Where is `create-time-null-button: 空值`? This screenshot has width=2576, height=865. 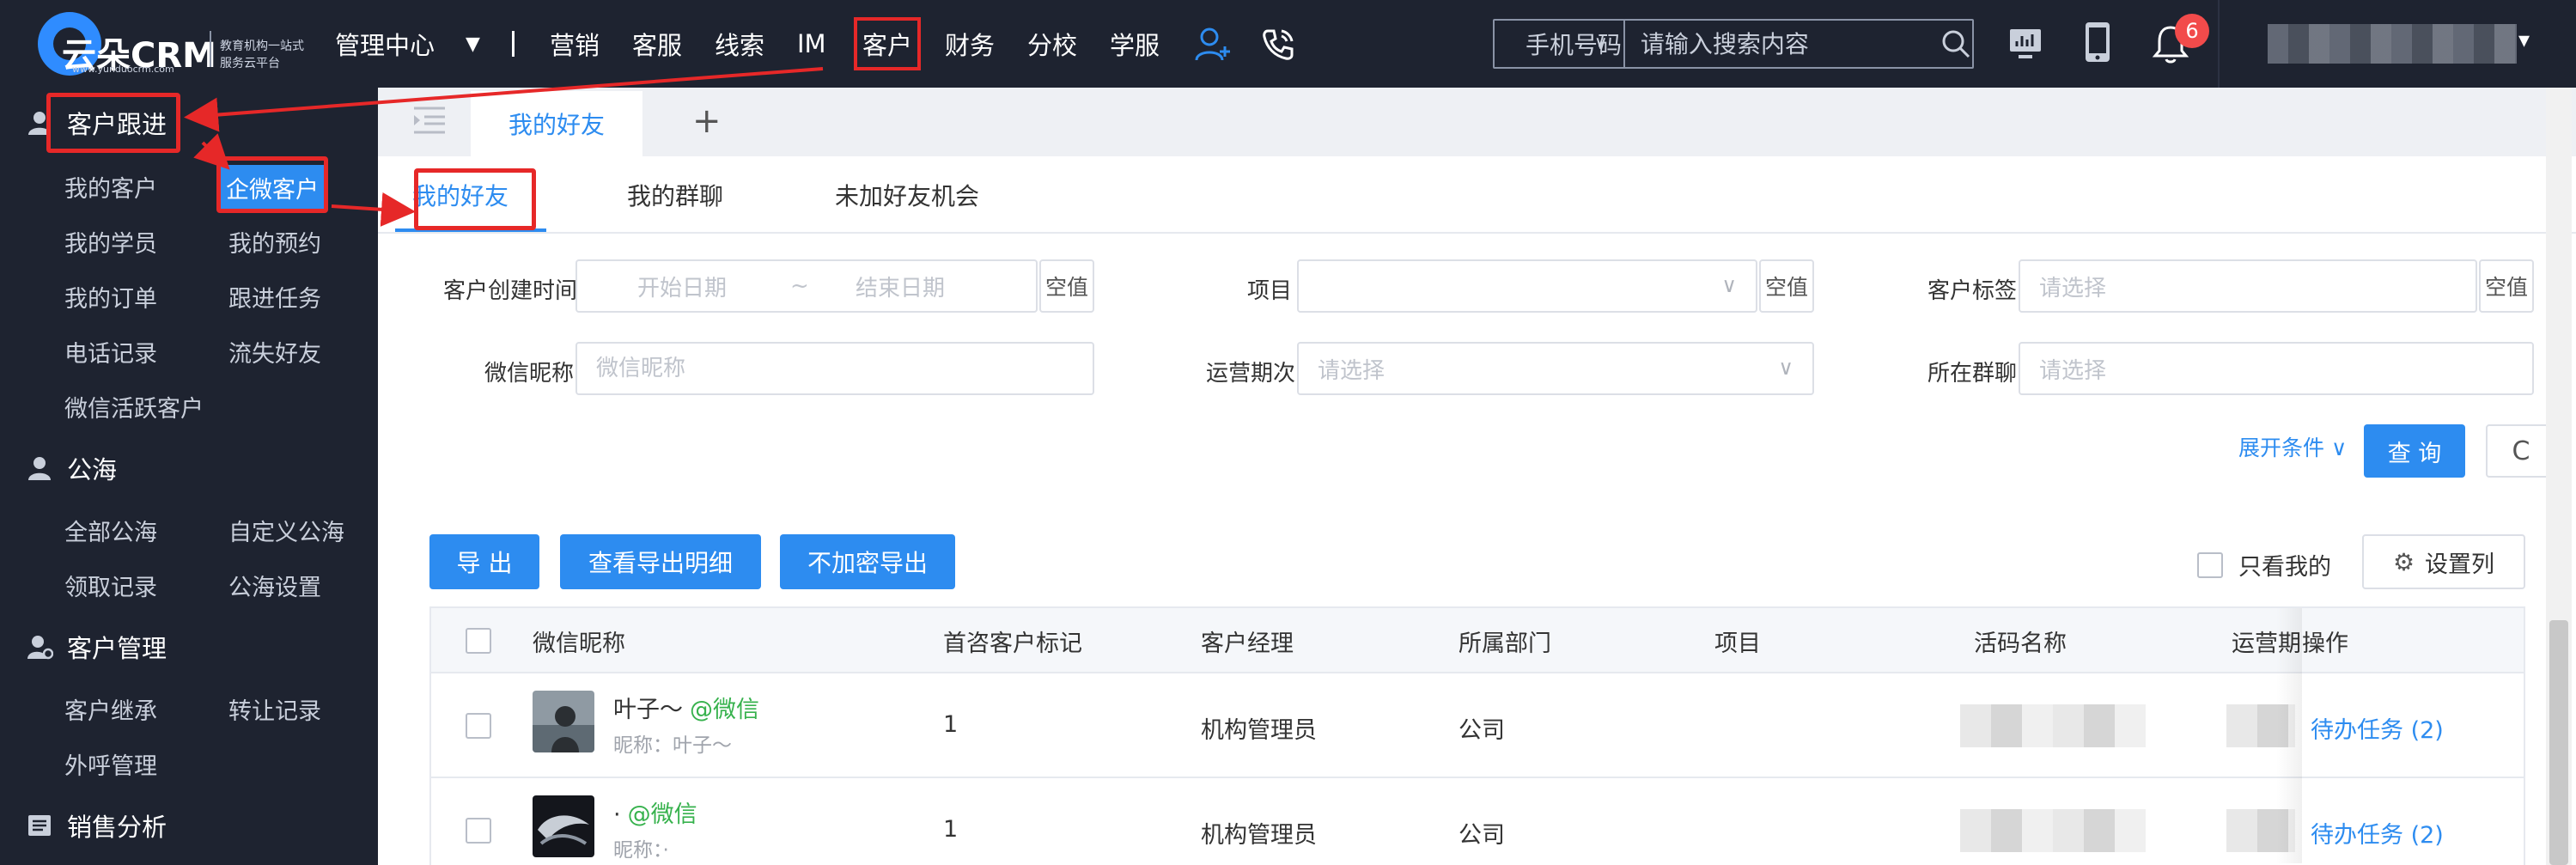
create-time-null-button: 空值 is located at coordinates (1066, 286).